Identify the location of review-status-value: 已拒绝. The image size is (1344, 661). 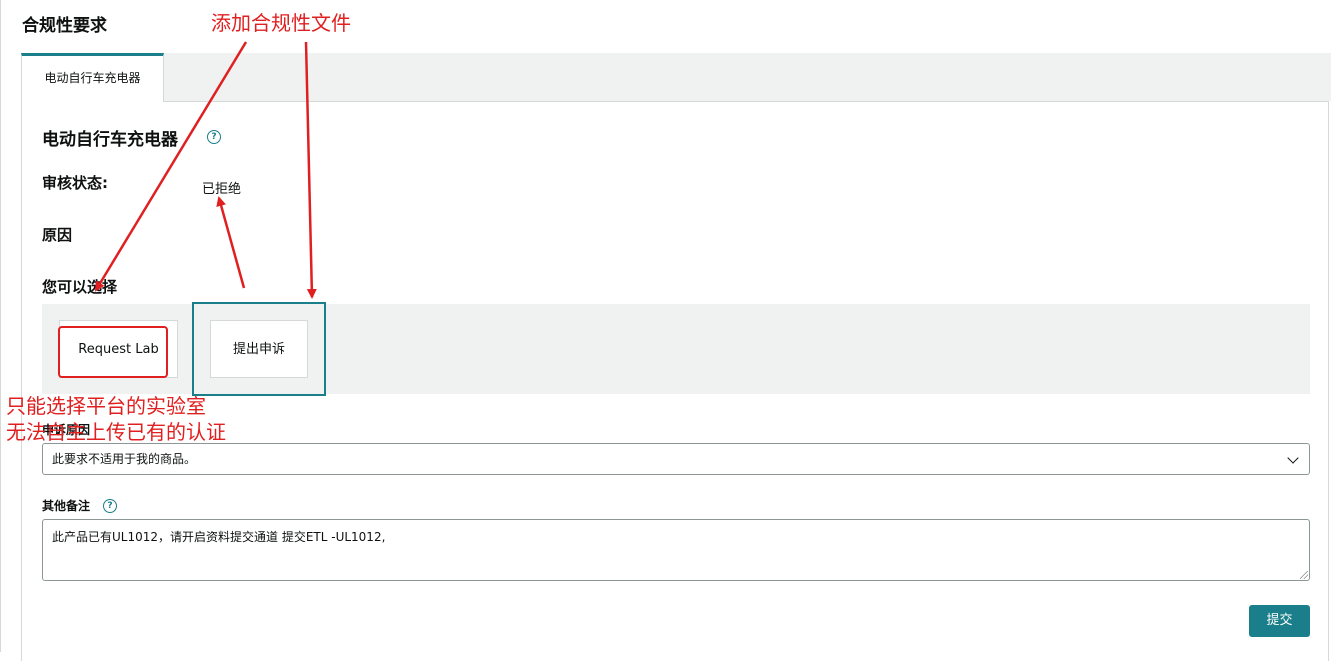
(222, 189).